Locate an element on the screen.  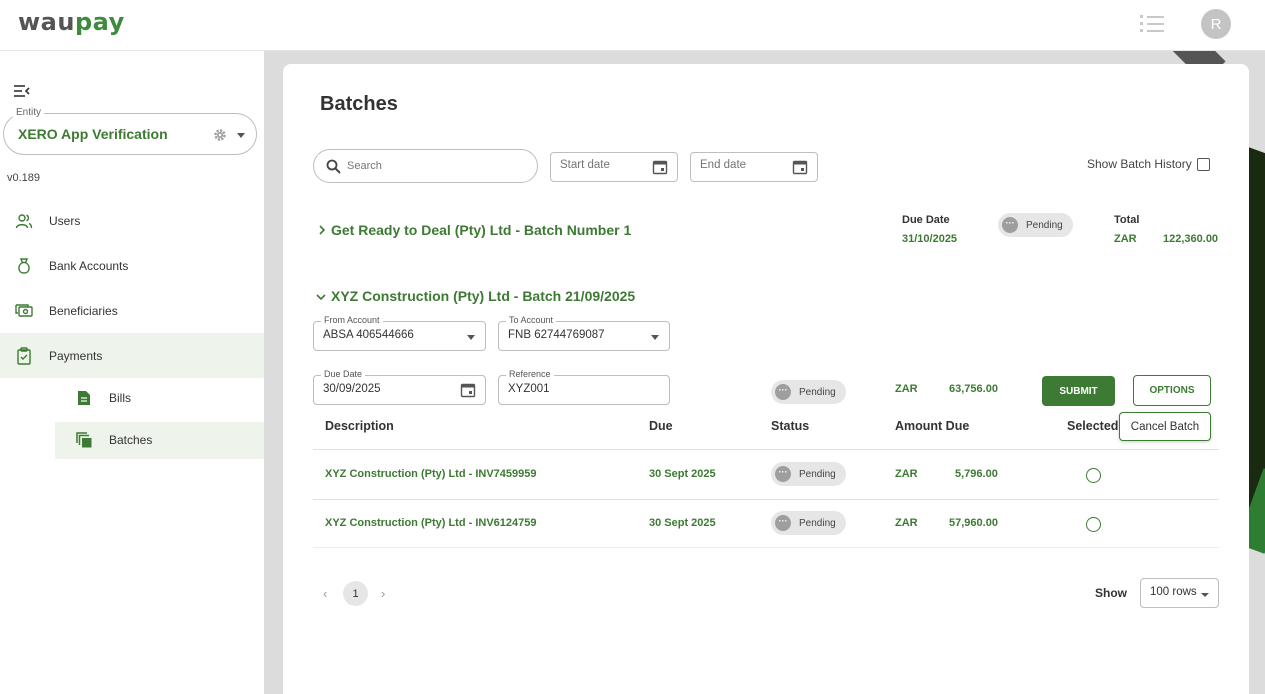
from-account-value: ABSA 406544666 is located at coordinates (368, 335).